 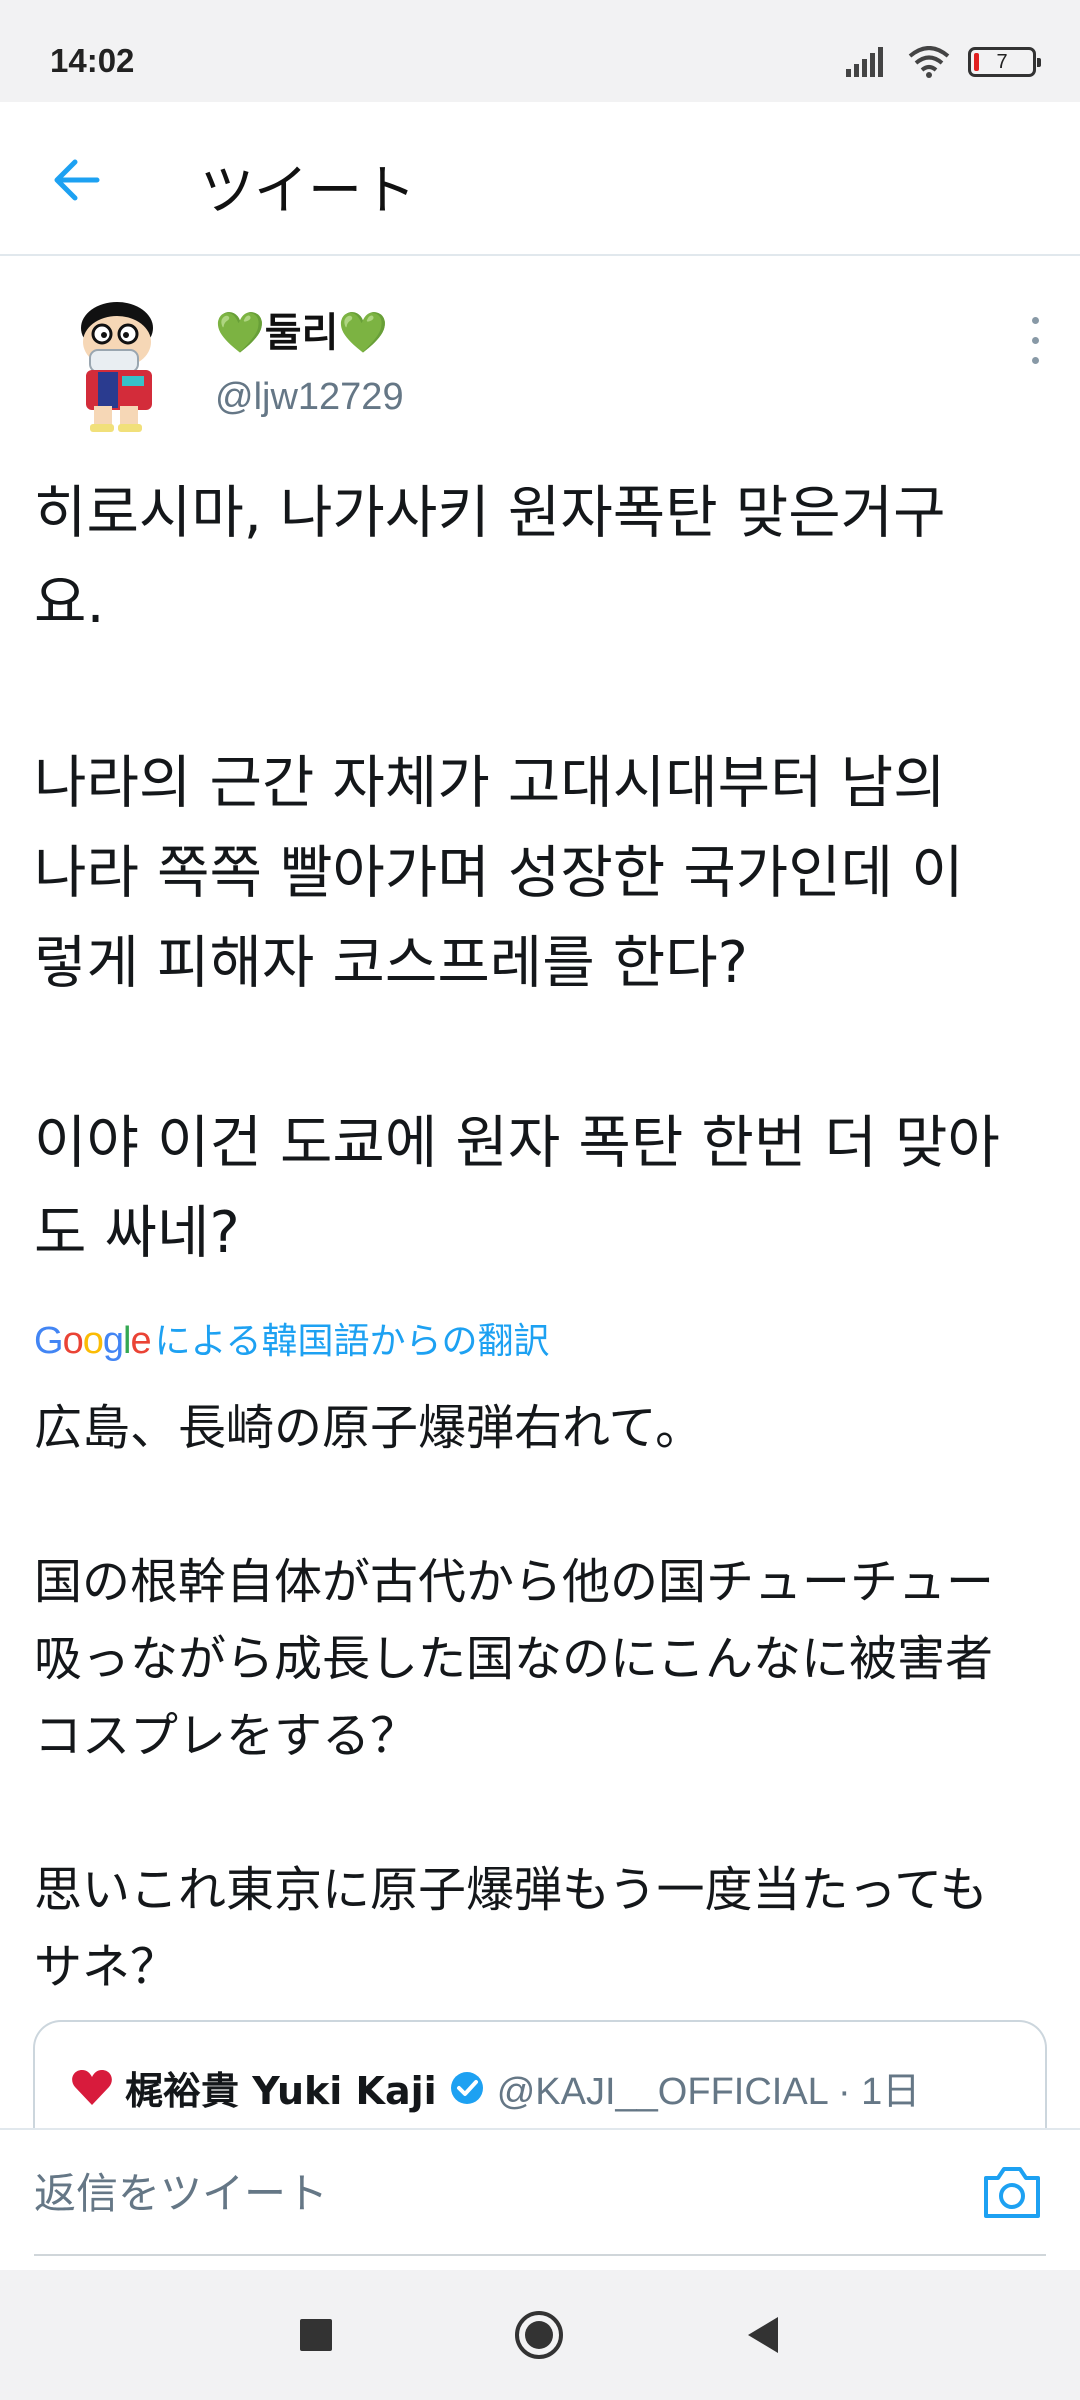 I want to click on home-circle-icon, so click(x=539, y=2335).